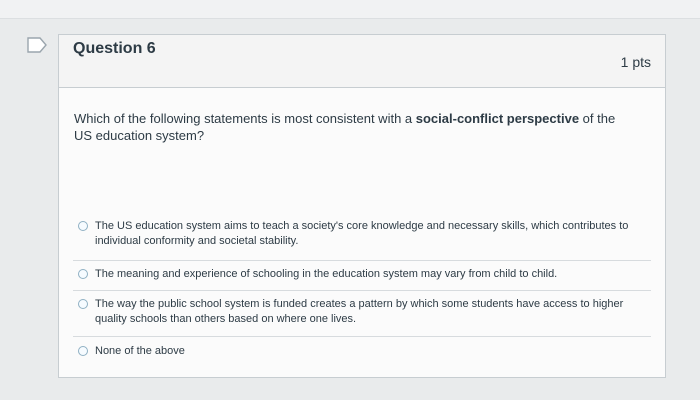 This screenshot has width=700, height=400. I want to click on question-title: Question 6, so click(114, 48).